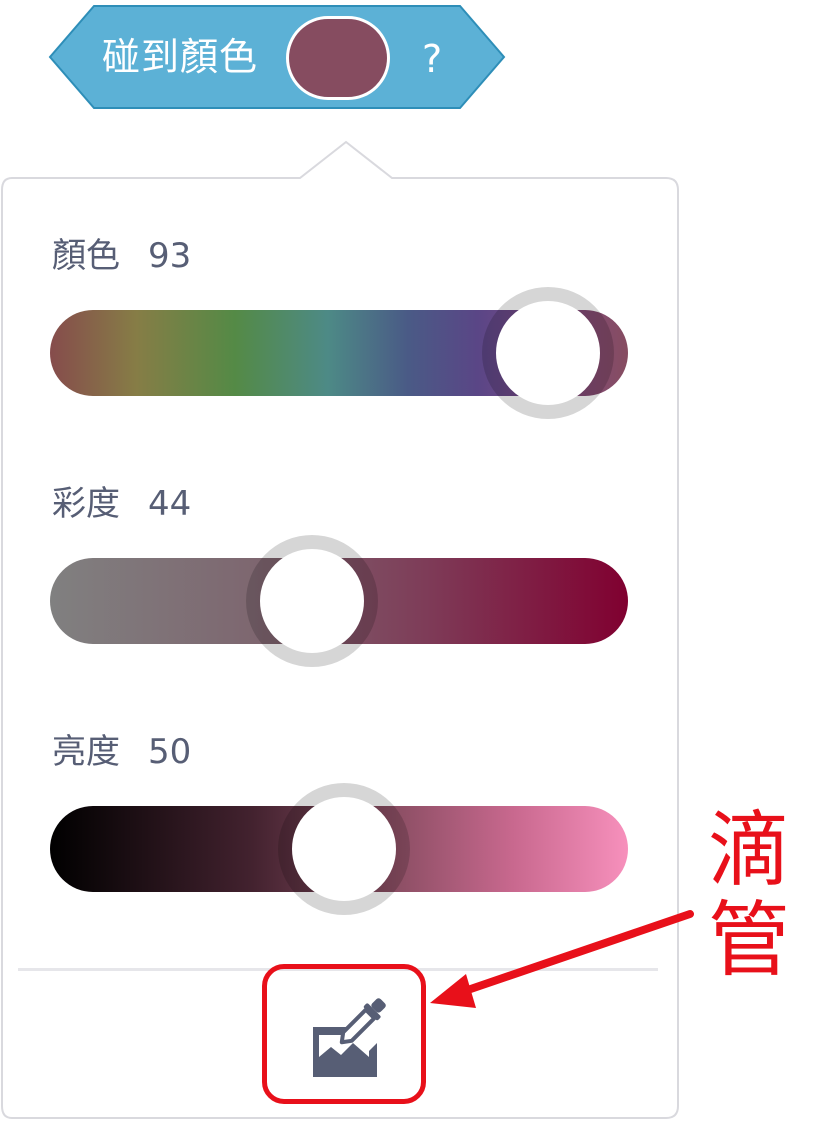 This screenshot has width=838, height=1135. Describe the element at coordinates (121, 256) in the screenshot. I see `hue-label-row: 顏色 93` at that location.